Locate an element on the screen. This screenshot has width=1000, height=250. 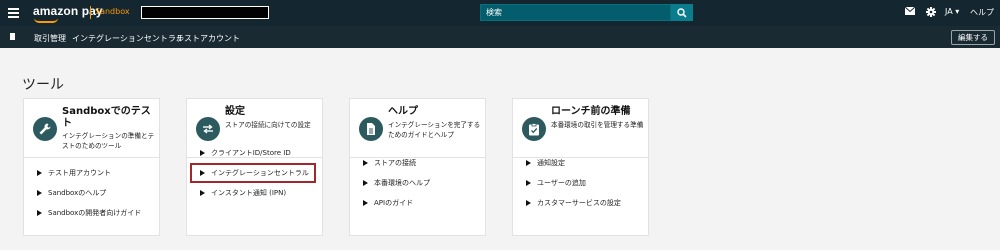
card-header: ローンチ前の準備 本番環境の取引を管理する準備 is located at coordinates (580, 128).